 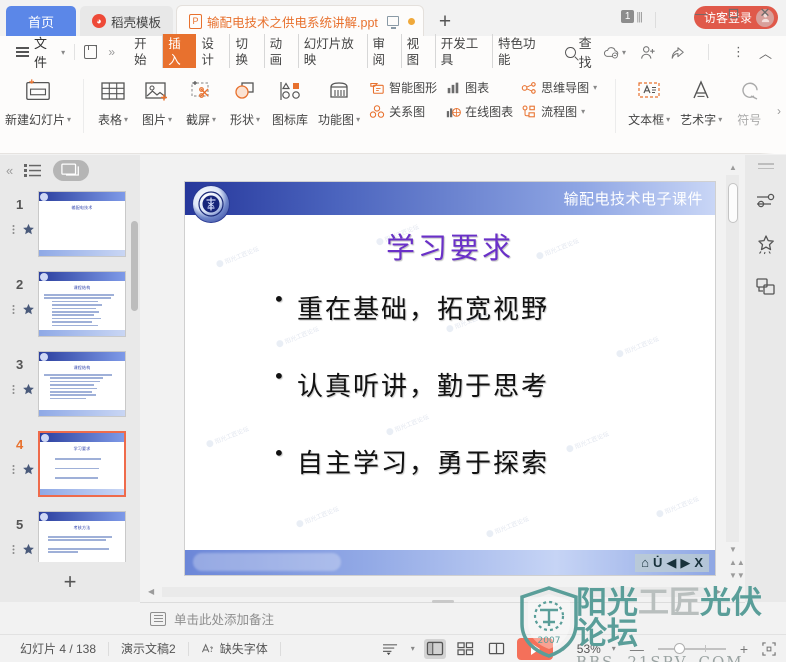 I want to click on home-icon: ⌂, so click(x=645, y=562).